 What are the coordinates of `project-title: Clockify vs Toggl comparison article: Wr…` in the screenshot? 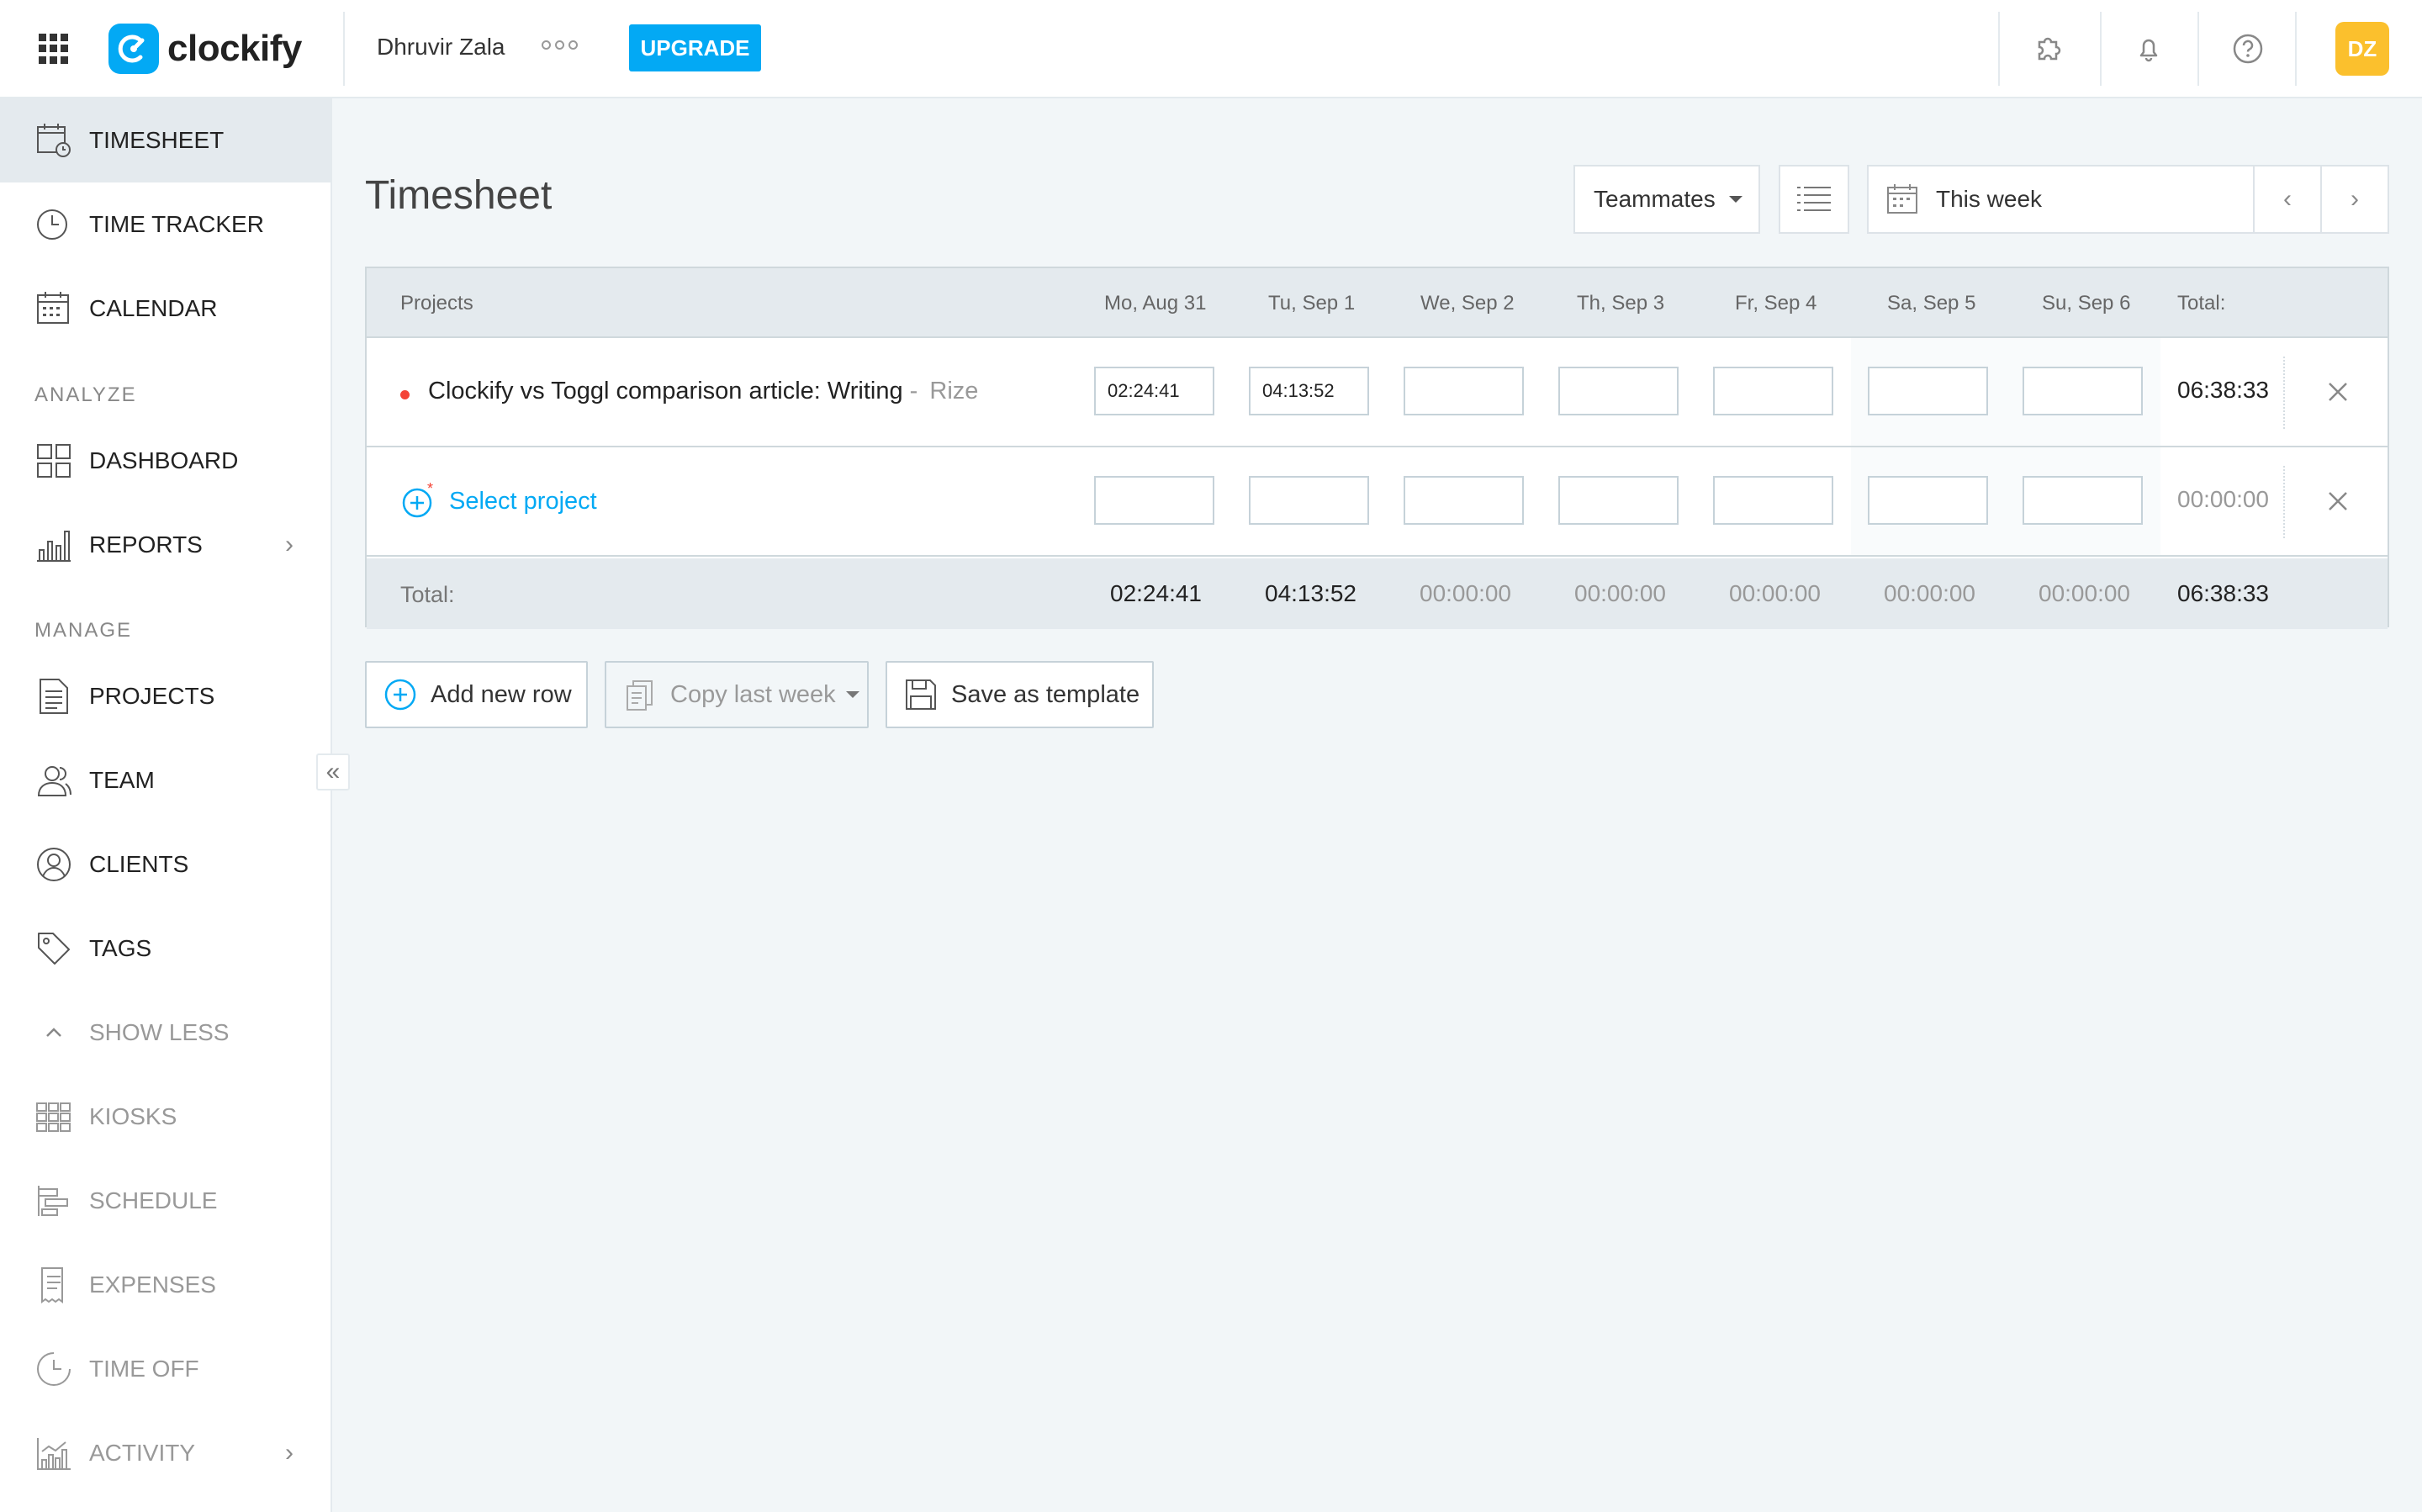 It's located at (665, 391).